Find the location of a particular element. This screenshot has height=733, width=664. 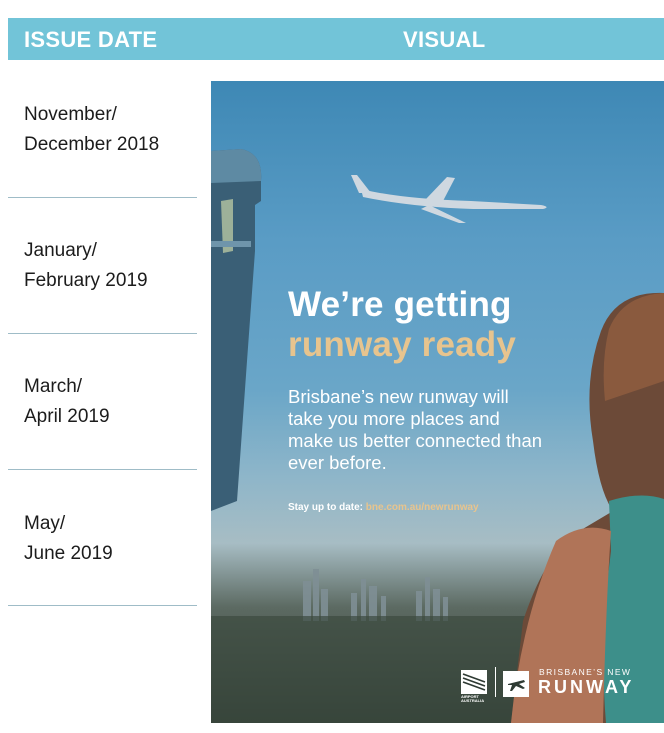

ad-call-to-action: Stay up to date: bne.com.au/newrunway is located at coordinates (383, 507).